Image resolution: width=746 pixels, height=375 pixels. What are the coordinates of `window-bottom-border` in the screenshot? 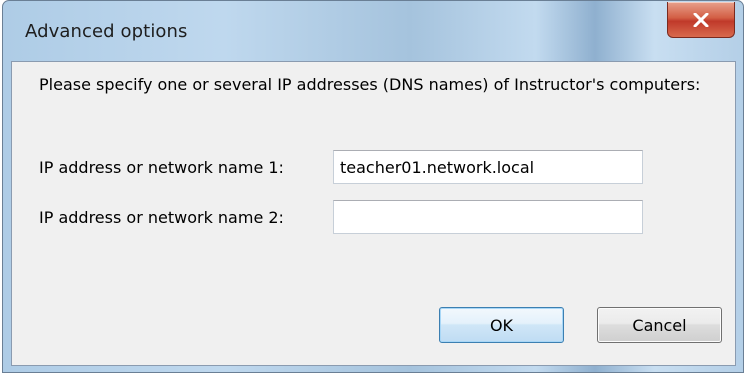 It's located at (373, 368).